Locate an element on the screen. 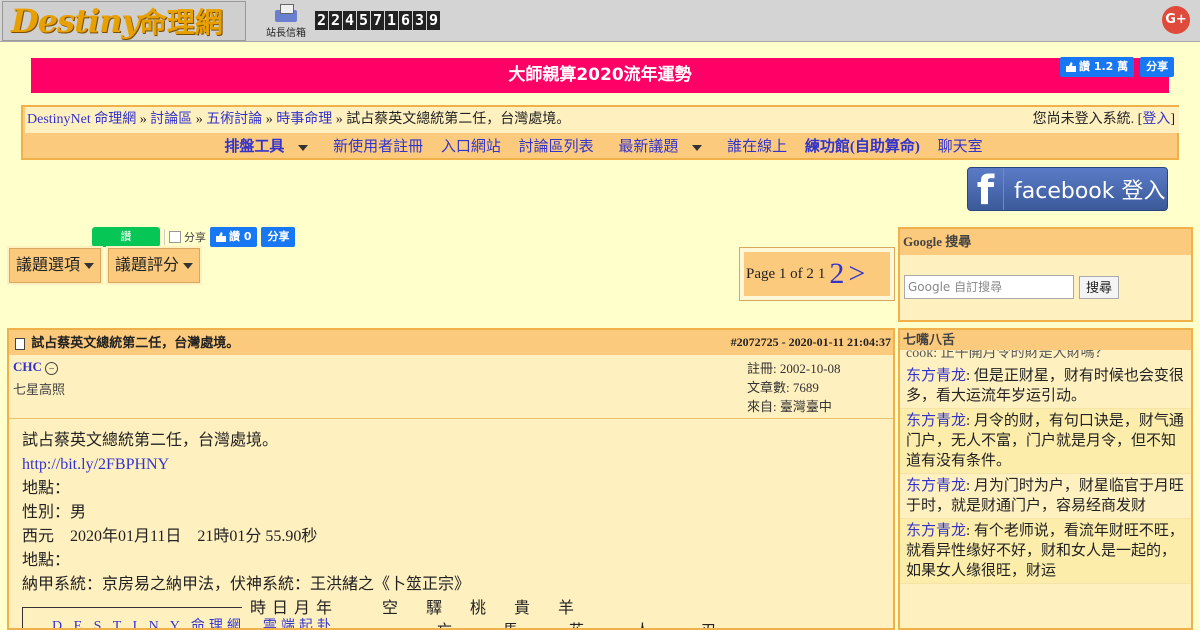  counter-digit: 4 is located at coordinates (349, 20).